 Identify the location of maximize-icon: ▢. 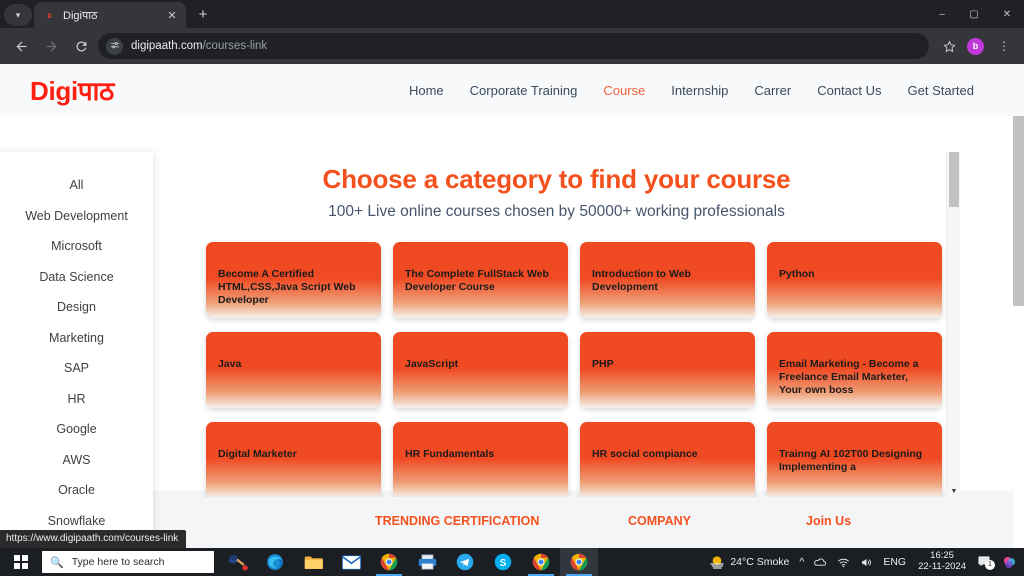
(974, 14).